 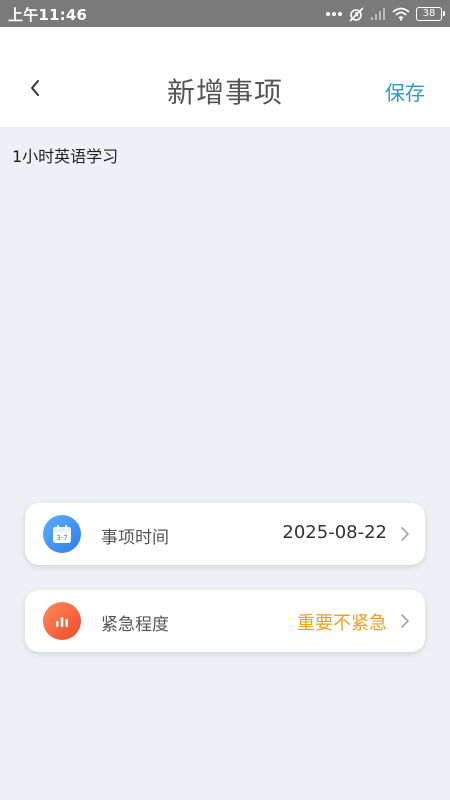 What do you see at coordinates (48, 15) in the screenshot?
I see `status-time: 上午11:46` at bounding box center [48, 15].